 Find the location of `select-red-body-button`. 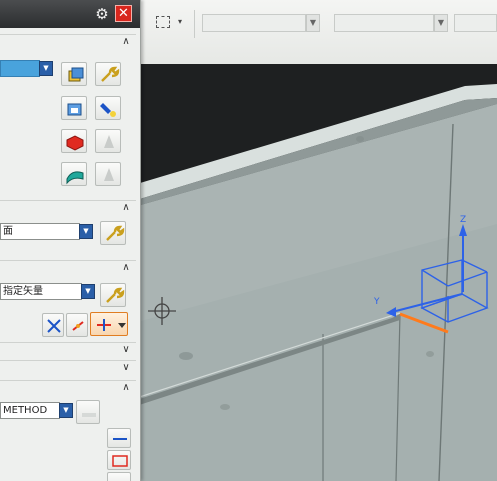

select-red-body-button is located at coordinates (74, 141).